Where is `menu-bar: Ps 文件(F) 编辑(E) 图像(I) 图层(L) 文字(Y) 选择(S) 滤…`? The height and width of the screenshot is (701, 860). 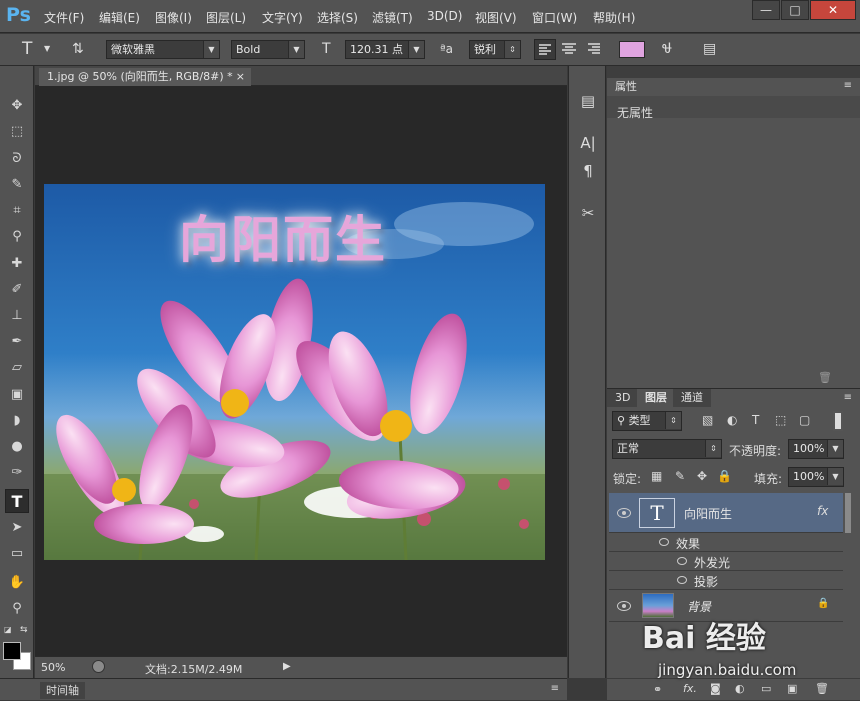 menu-bar: Ps 文件(F) 编辑(E) 图像(I) 图层(L) 文字(Y) 选择(S) 滤… is located at coordinates (430, 16).